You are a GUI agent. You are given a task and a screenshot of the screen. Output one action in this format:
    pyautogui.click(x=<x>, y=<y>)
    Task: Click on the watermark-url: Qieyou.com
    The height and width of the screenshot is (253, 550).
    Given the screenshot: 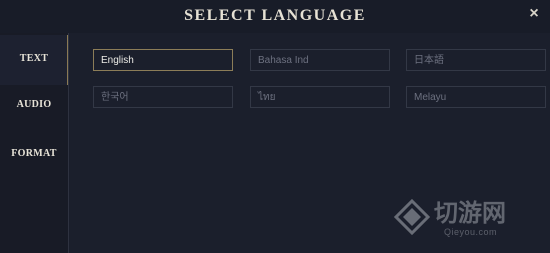 What is the action you would take?
    pyautogui.click(x=471, y=232)
    